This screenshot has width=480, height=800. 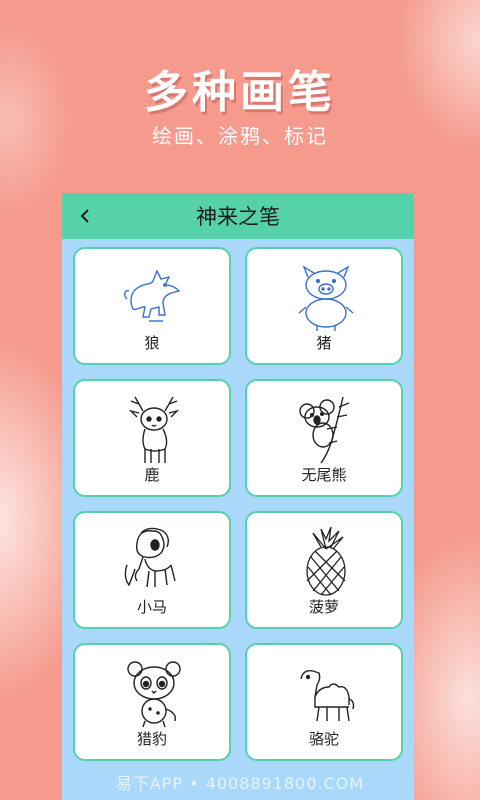 I want to click on drawing-label: 猎豹, so click(x=151, y=739).